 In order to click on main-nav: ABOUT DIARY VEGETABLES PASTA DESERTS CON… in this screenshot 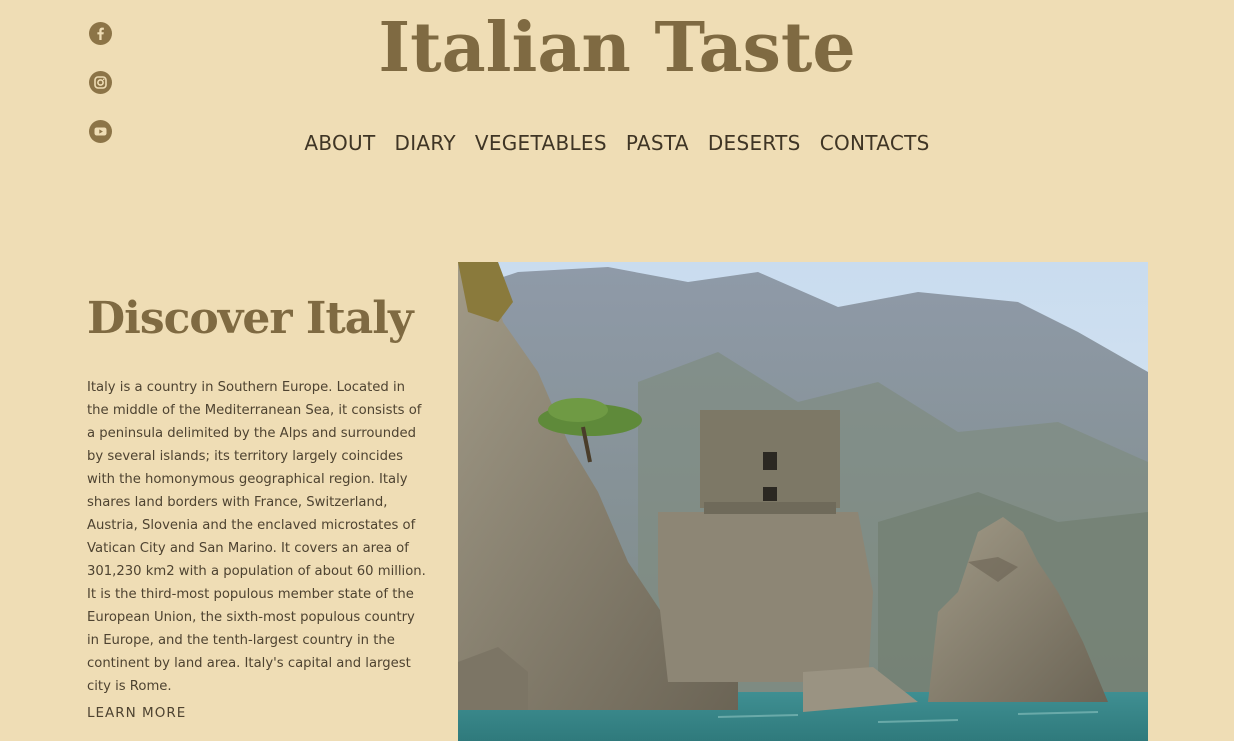, I will do `click(617, 143)`.